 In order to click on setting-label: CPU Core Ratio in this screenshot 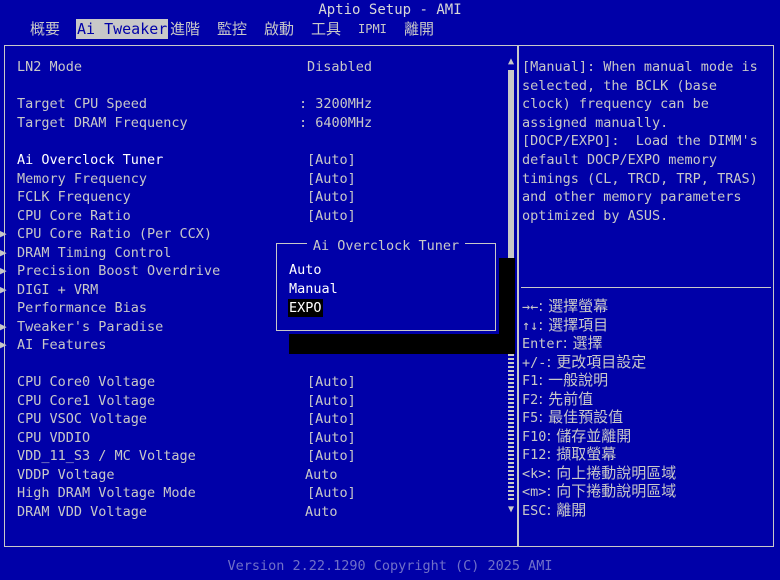, I will do `click(74, 216)`.